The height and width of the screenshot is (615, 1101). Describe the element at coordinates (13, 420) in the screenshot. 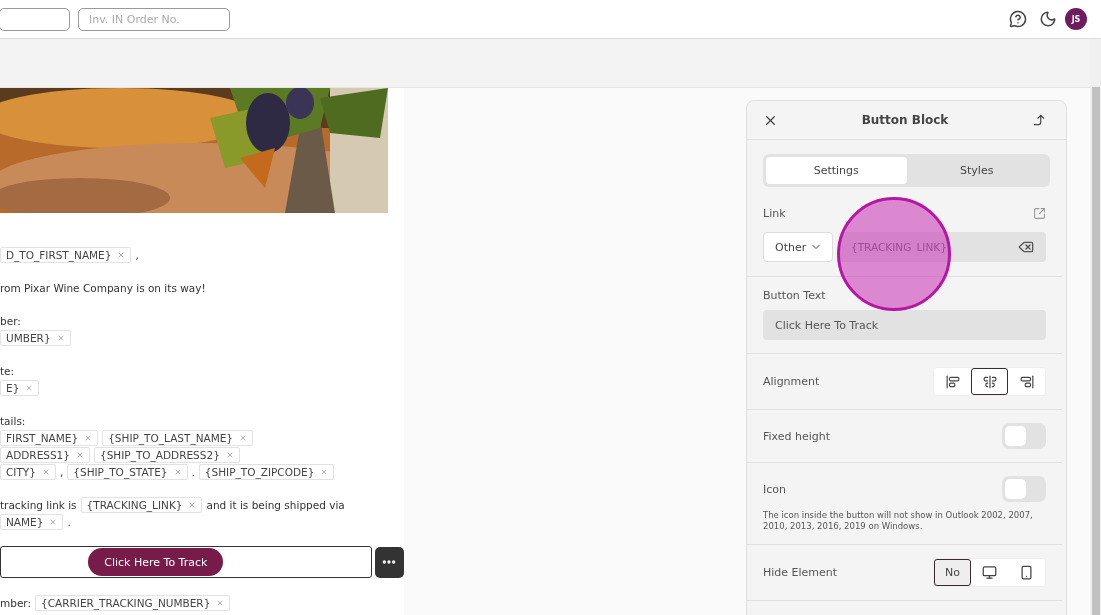

I see `email-text: tails:` at that location.